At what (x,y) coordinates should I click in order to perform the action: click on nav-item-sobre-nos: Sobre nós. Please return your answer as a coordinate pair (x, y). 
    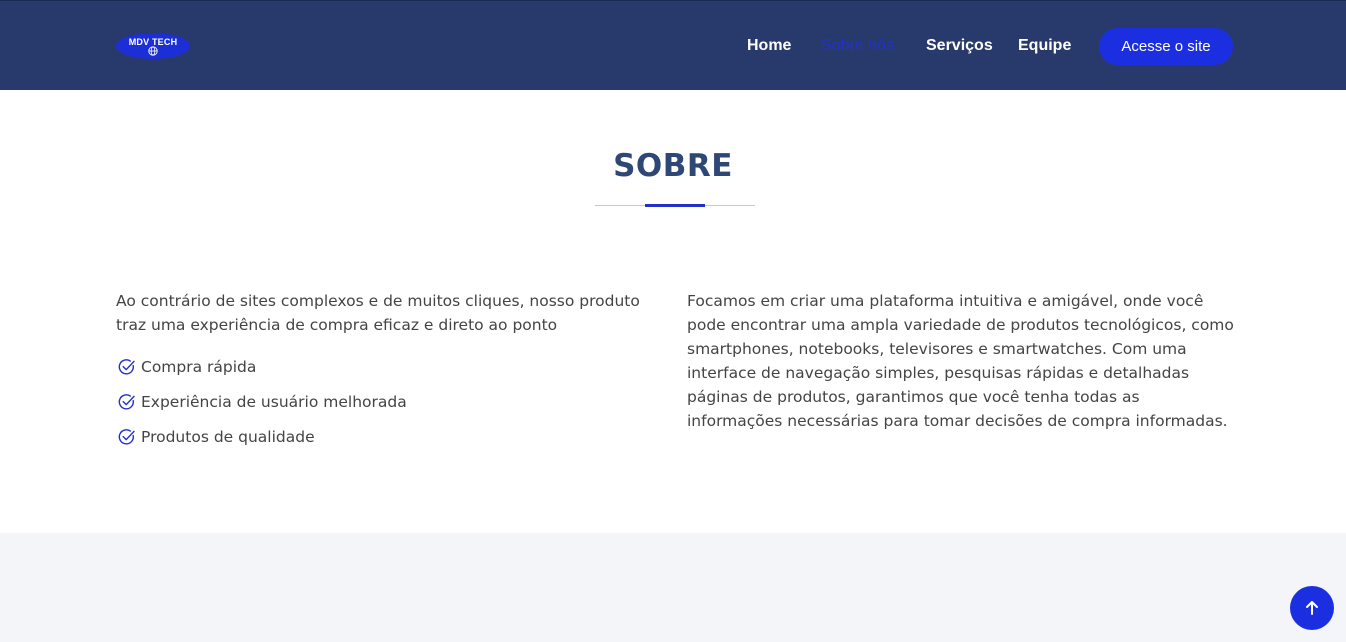
    Looking at the image, I should click on (857, 46).